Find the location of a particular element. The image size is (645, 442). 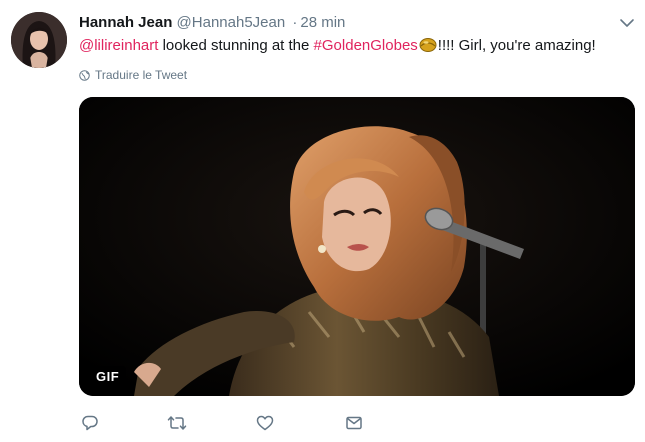

tweet-header: Hannah Jean @Hannah5Jean · 28 min is located at coordinates (212, 23).